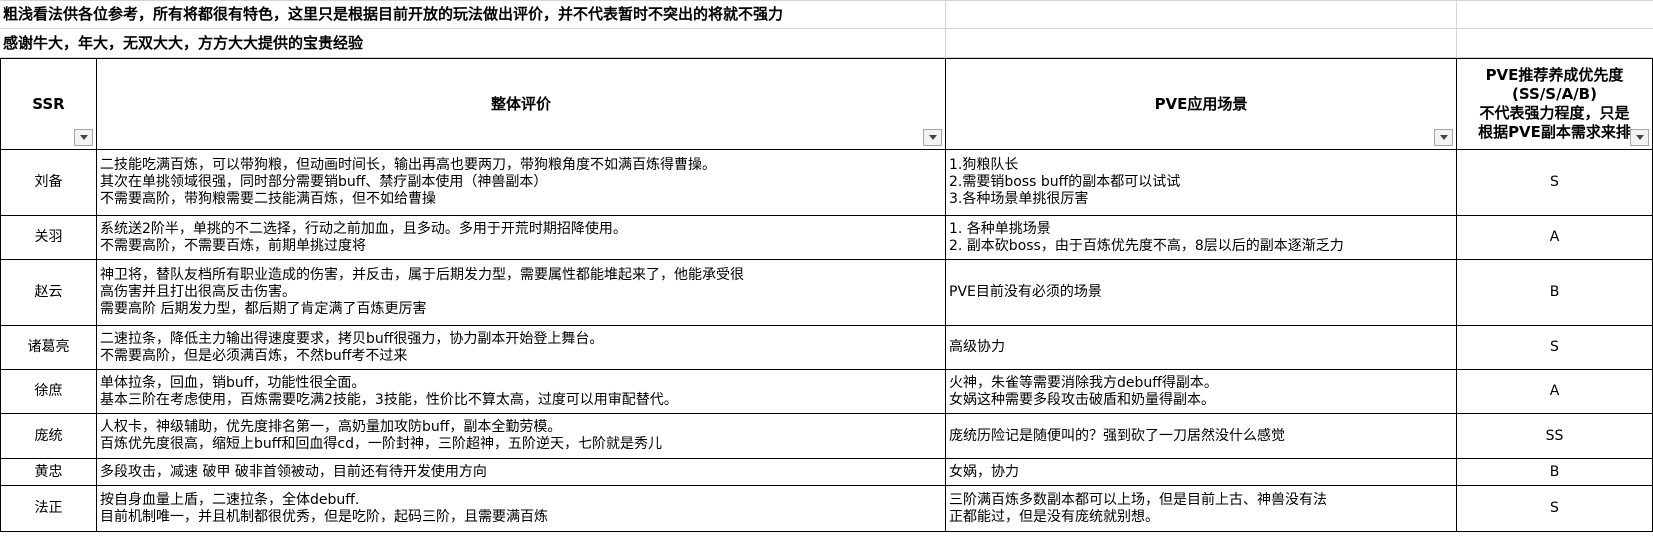 Image resolution: width=1653 pixels, height=548 pixels. What do you see at coordinates (48, 292) in the screenshot?
I see `hero-name: 赵云` at bounding box center [48, 292].